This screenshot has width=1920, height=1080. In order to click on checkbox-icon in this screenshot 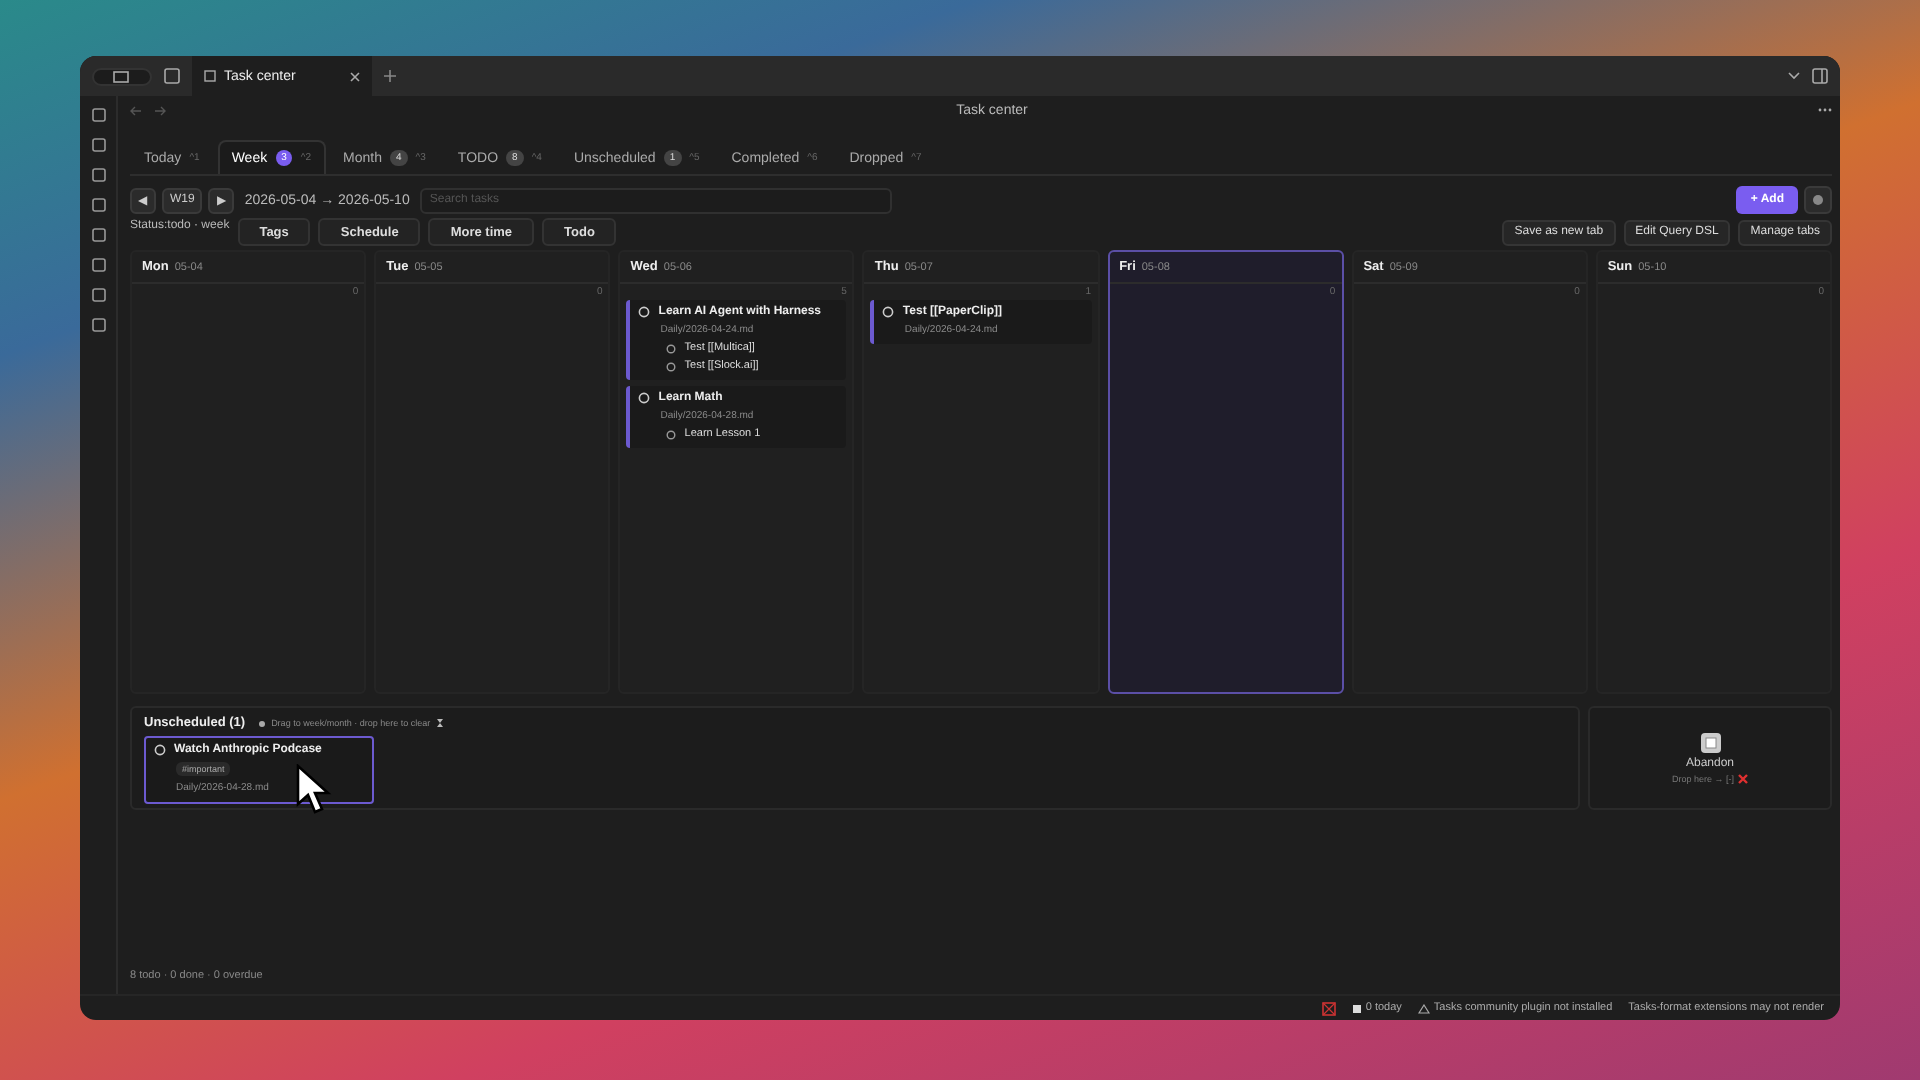, I will do `click(1356, 1008)`.